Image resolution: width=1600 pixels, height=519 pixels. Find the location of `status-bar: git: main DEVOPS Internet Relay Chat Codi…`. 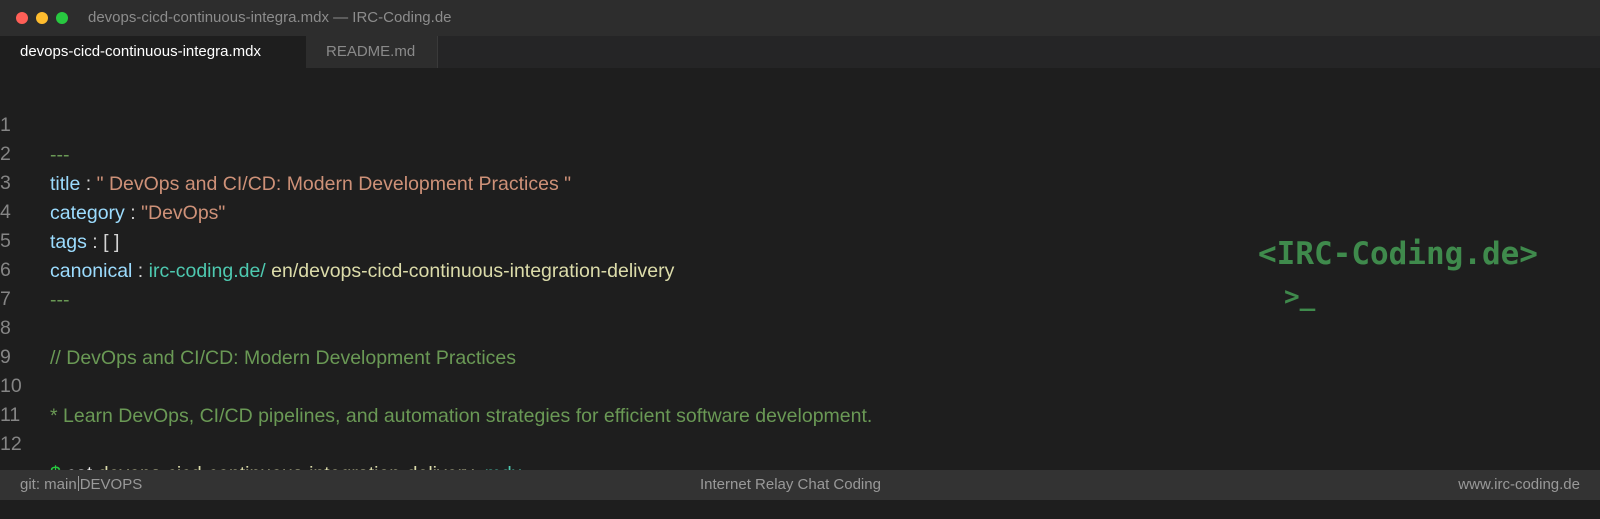

status-bar: git: main DEVOPS Internet Relay Chat Codi… is located at coordinates (800, 485).